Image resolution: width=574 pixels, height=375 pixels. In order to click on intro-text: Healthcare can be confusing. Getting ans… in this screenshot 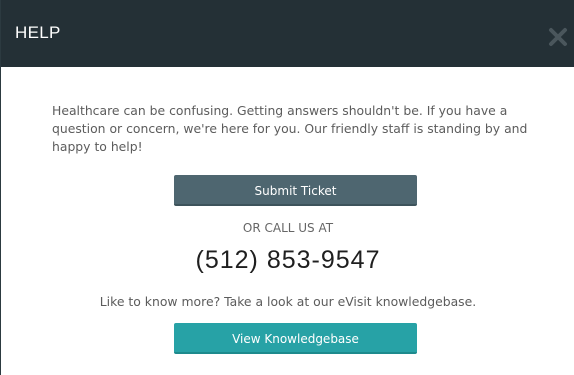, I will do `click(290, 128)`.